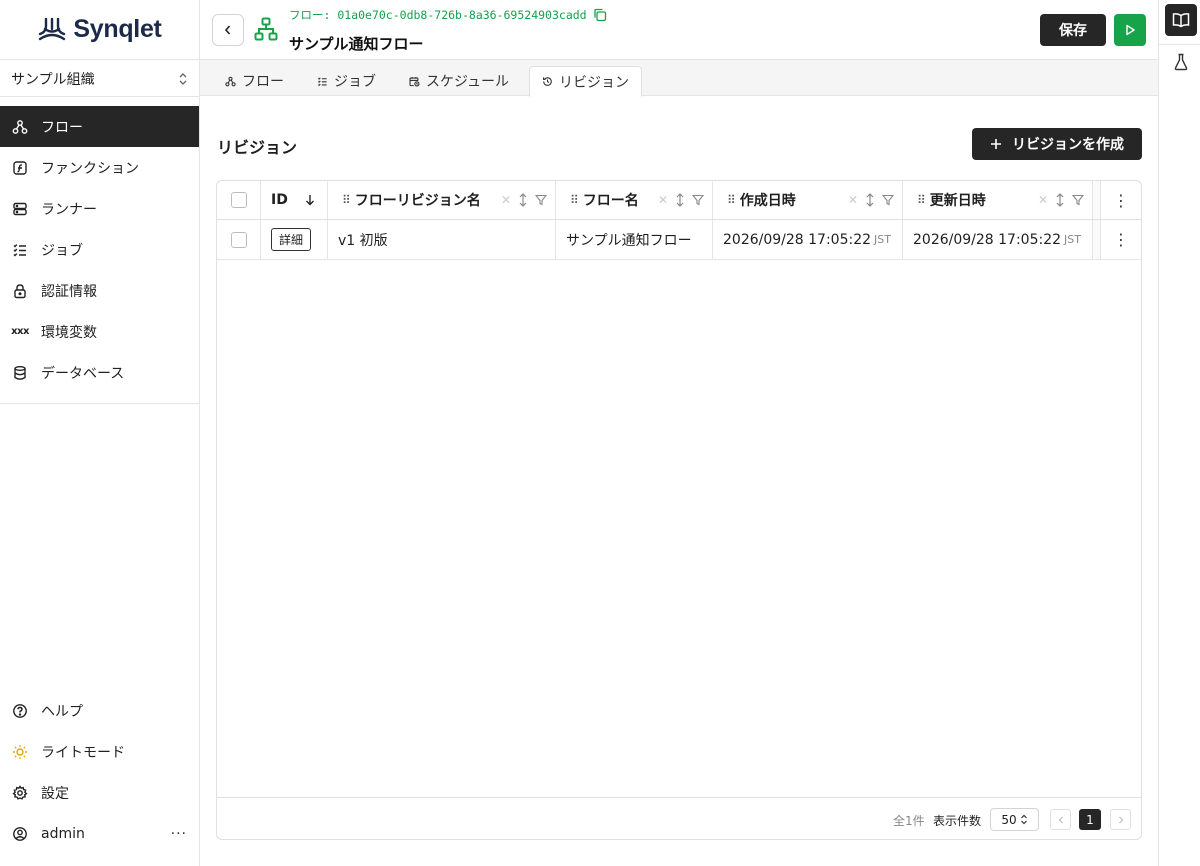  What do you see at coordinates (1073, 30) in the screenshot?
I see `save-button: 保存` at bounding box center [1073, 30].